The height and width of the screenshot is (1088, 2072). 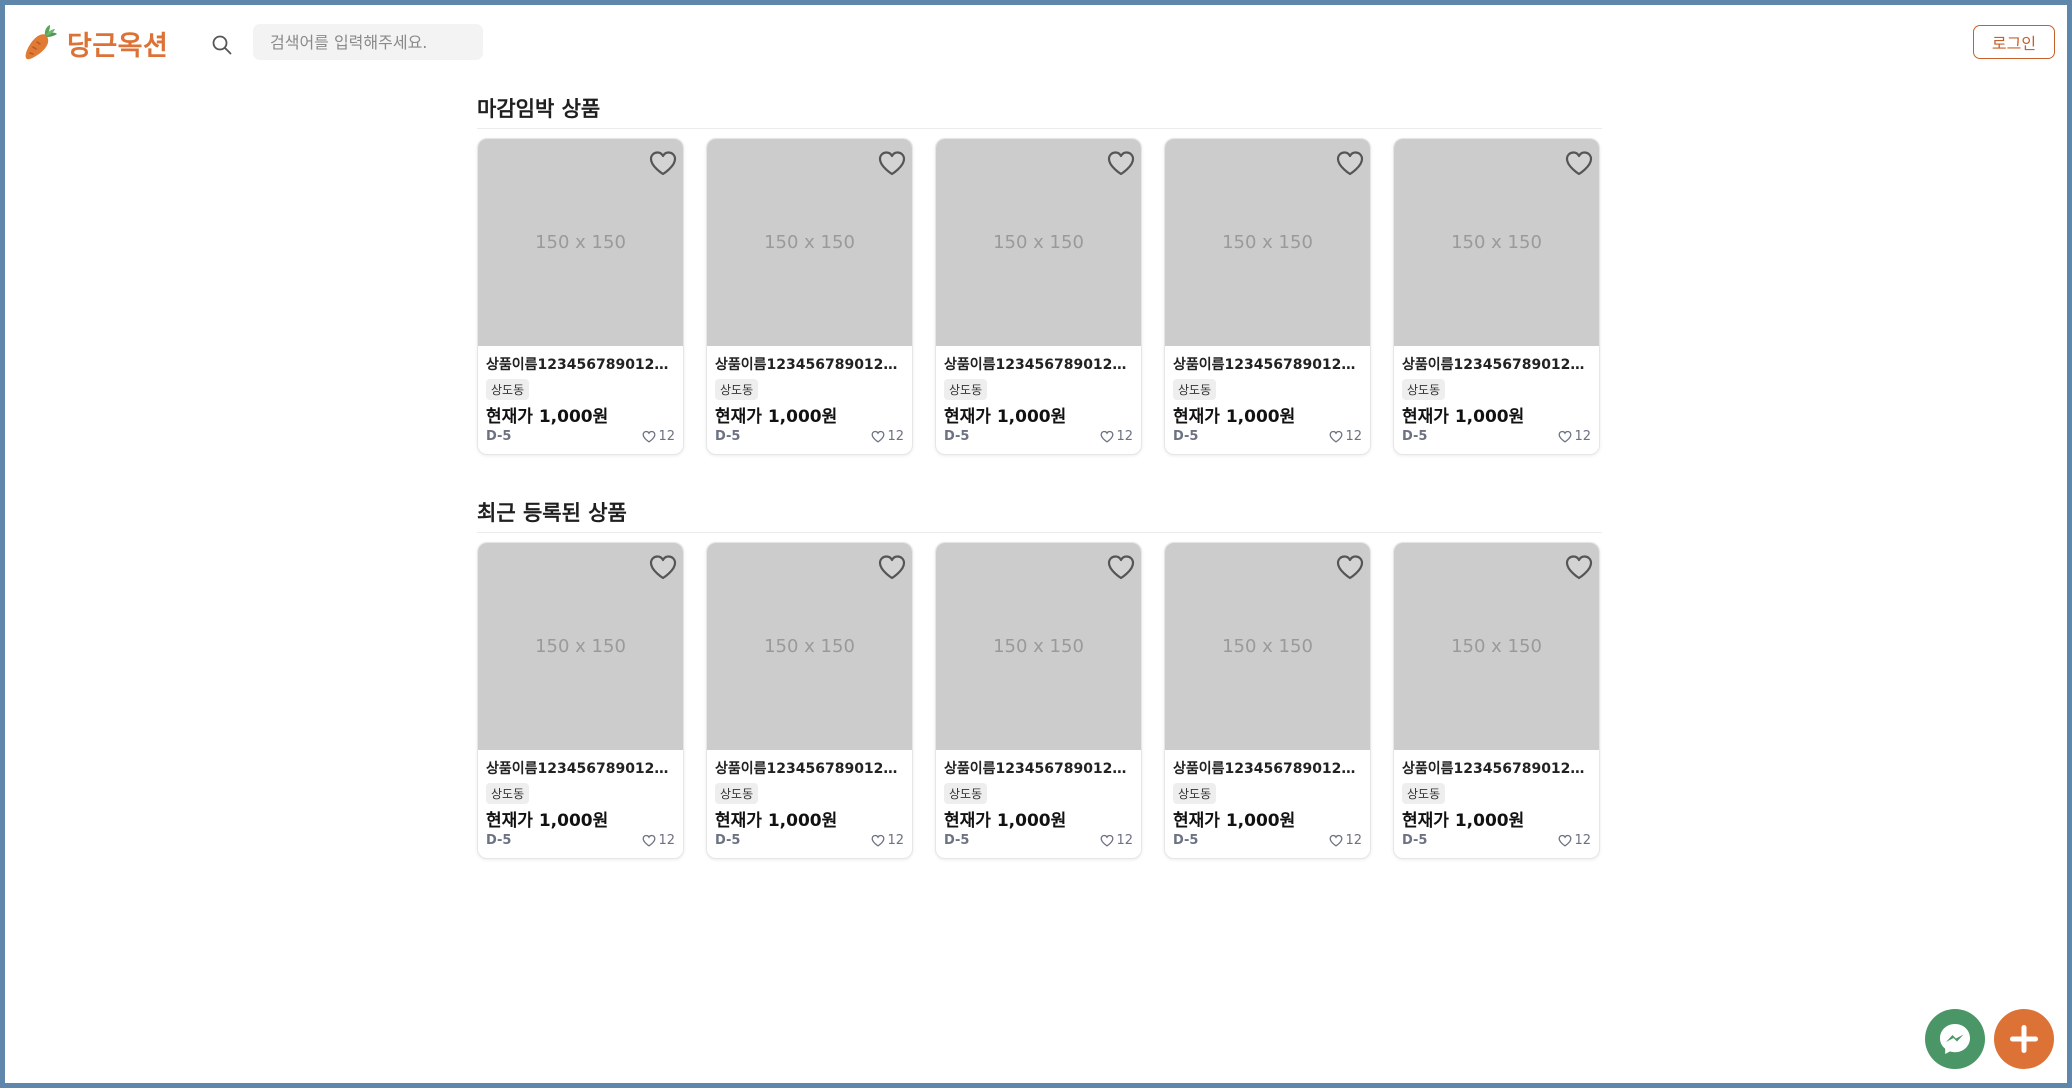 I want to click on messenger-icon, so click(x=1955, y=1039).